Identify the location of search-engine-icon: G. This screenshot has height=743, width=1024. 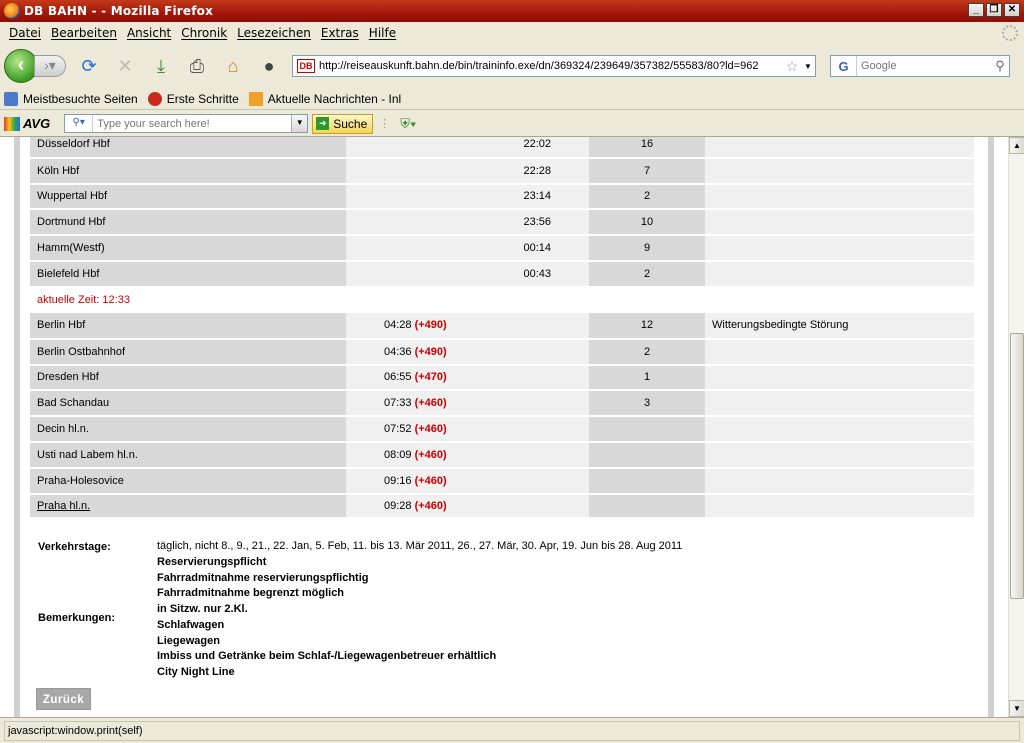
(844, 66).